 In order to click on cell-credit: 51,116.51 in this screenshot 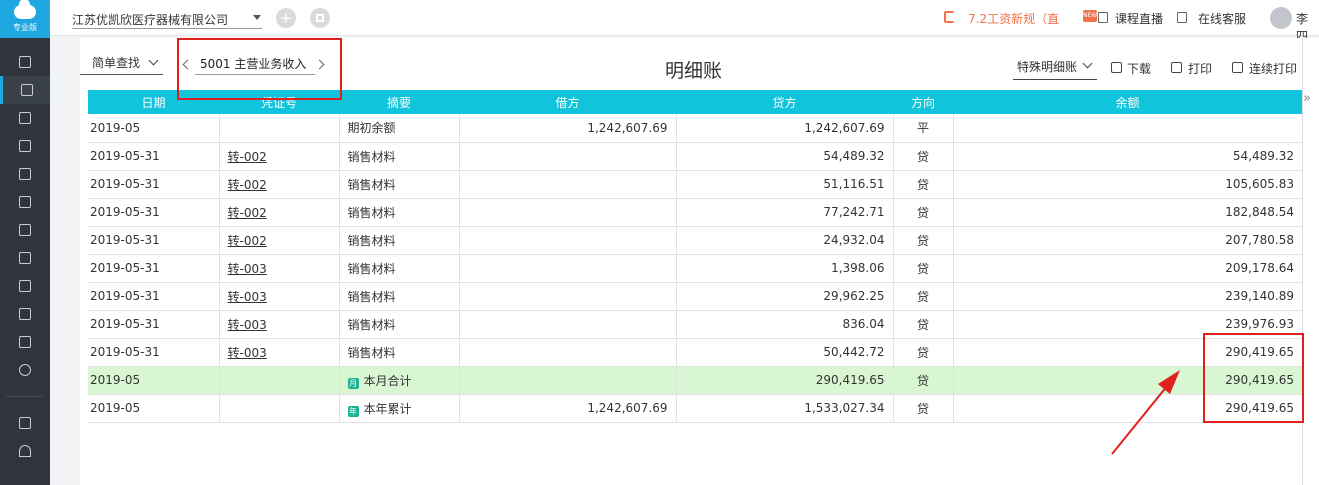, I will do `click(785, 184)`.